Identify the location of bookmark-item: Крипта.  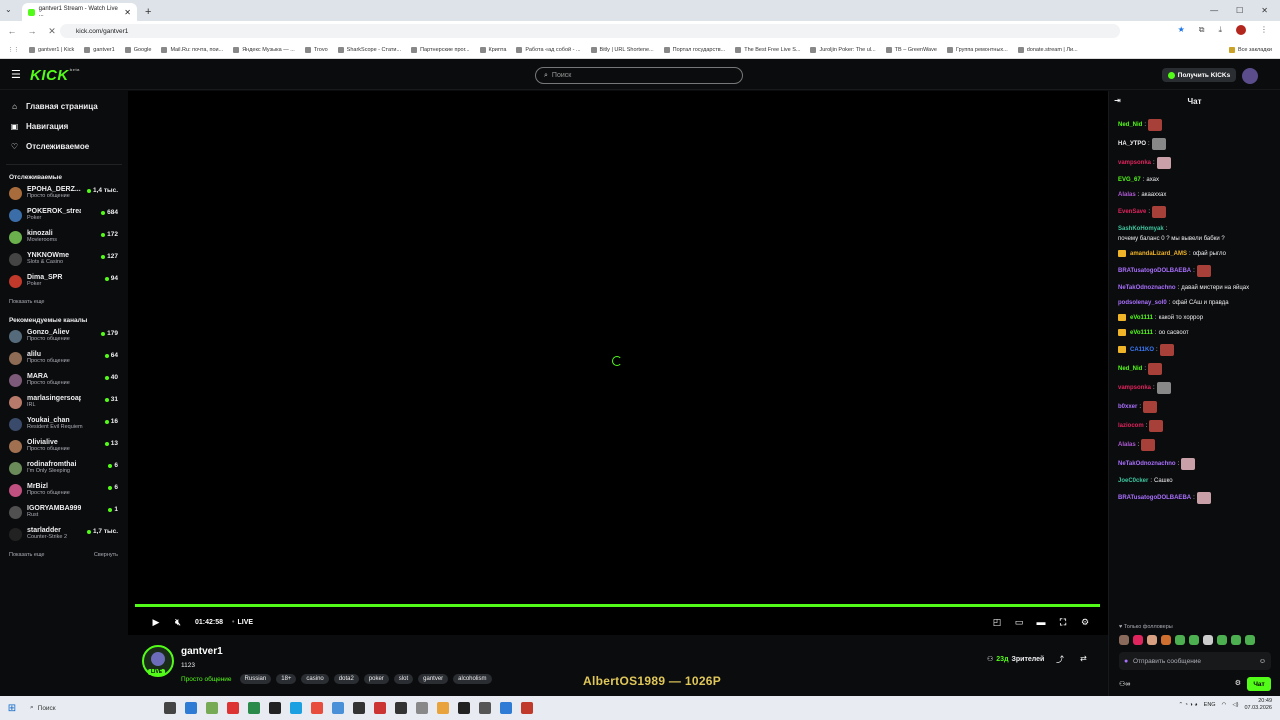
(492, 49).